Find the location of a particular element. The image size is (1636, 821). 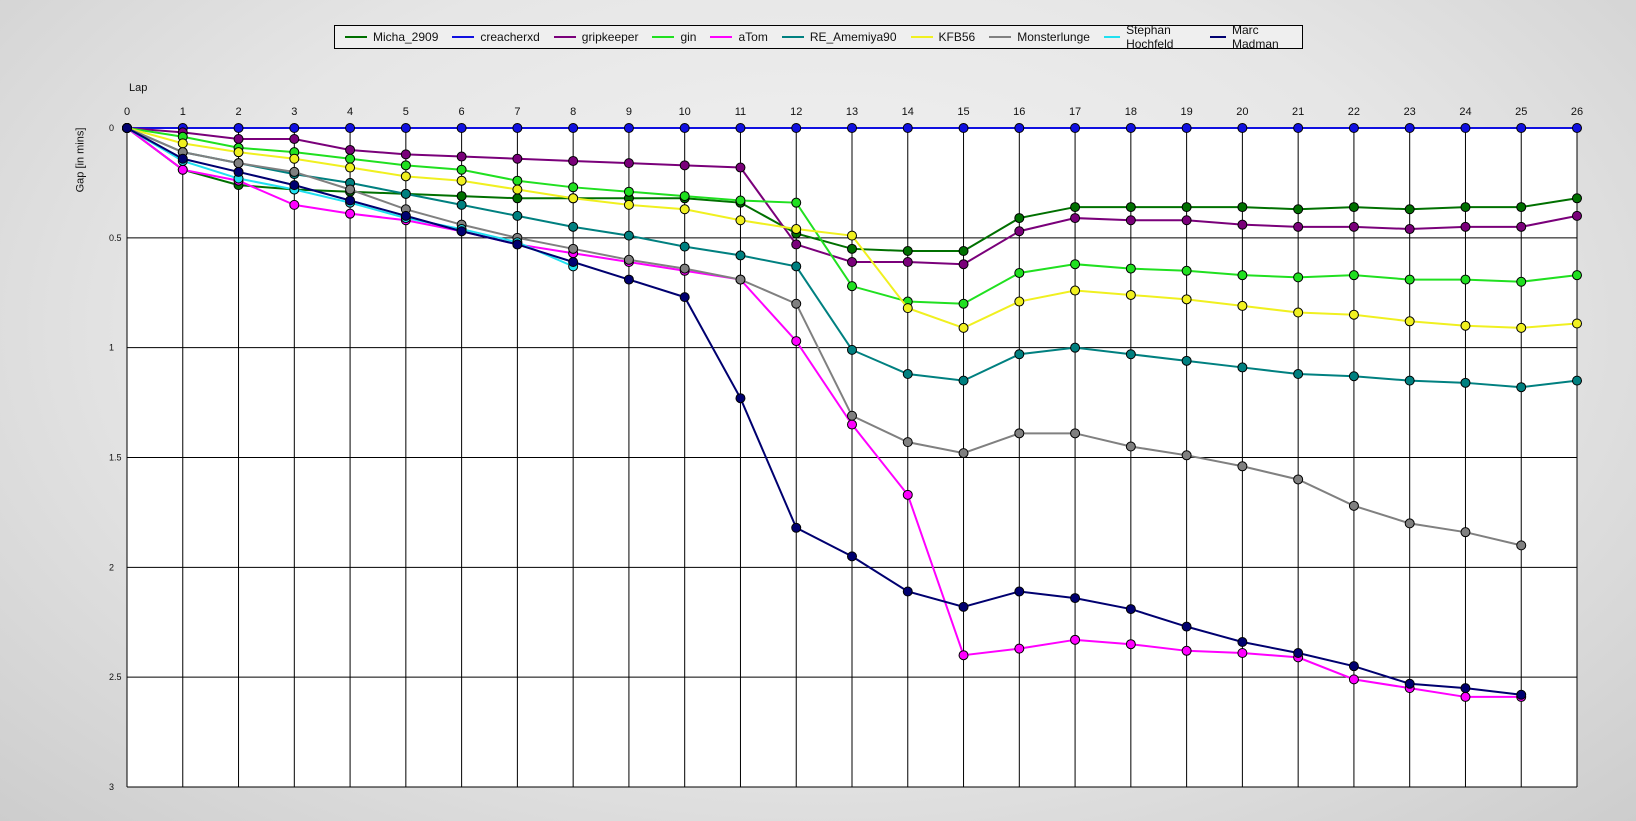

x-tick-label: 7 is located at coordinates (517, 112).